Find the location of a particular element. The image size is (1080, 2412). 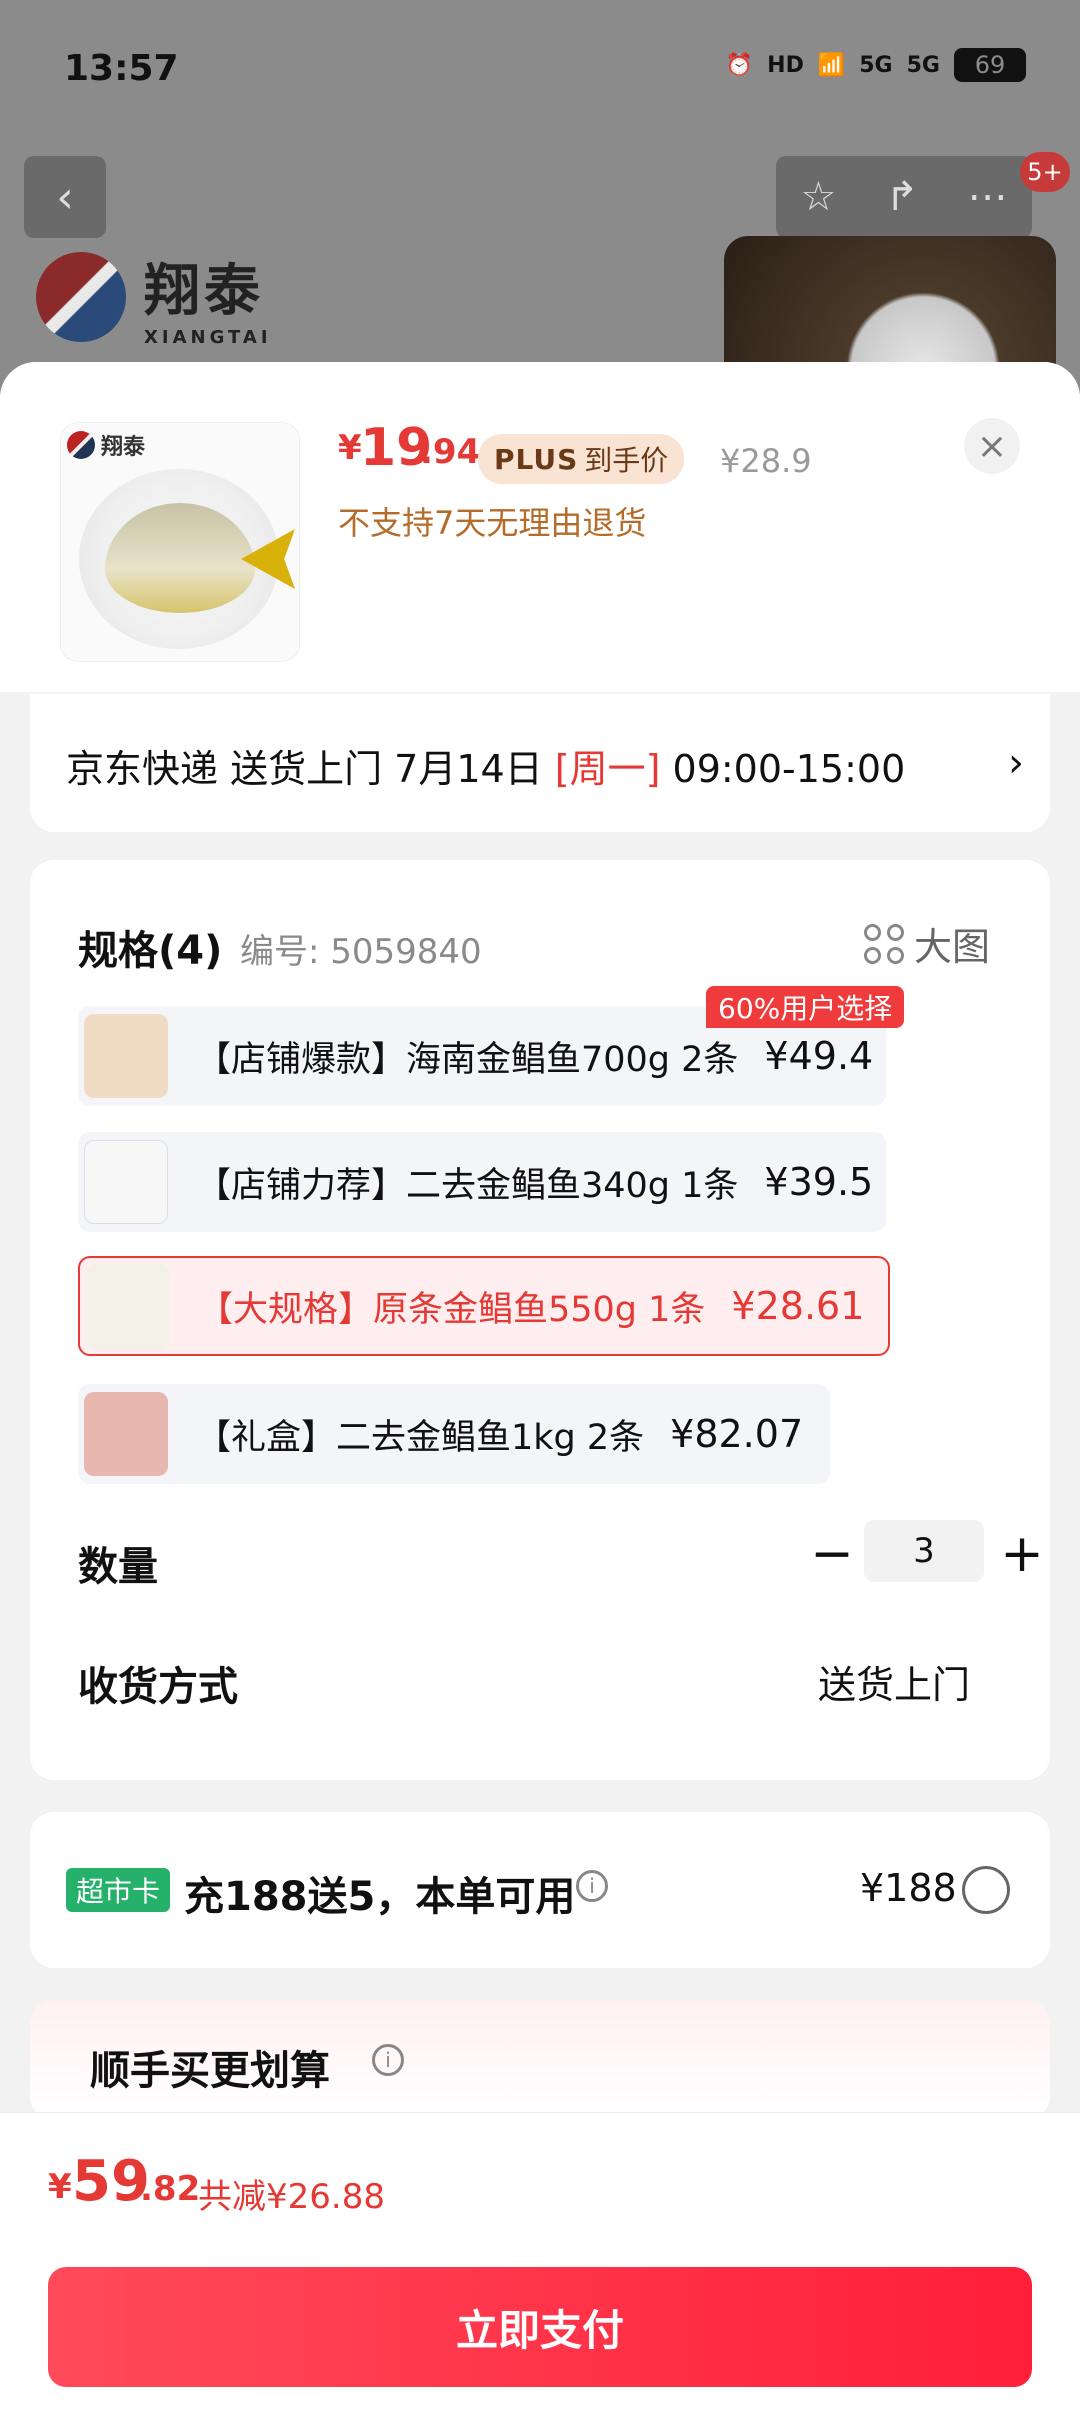

close-icon: × is located at coordinates (992, 446).